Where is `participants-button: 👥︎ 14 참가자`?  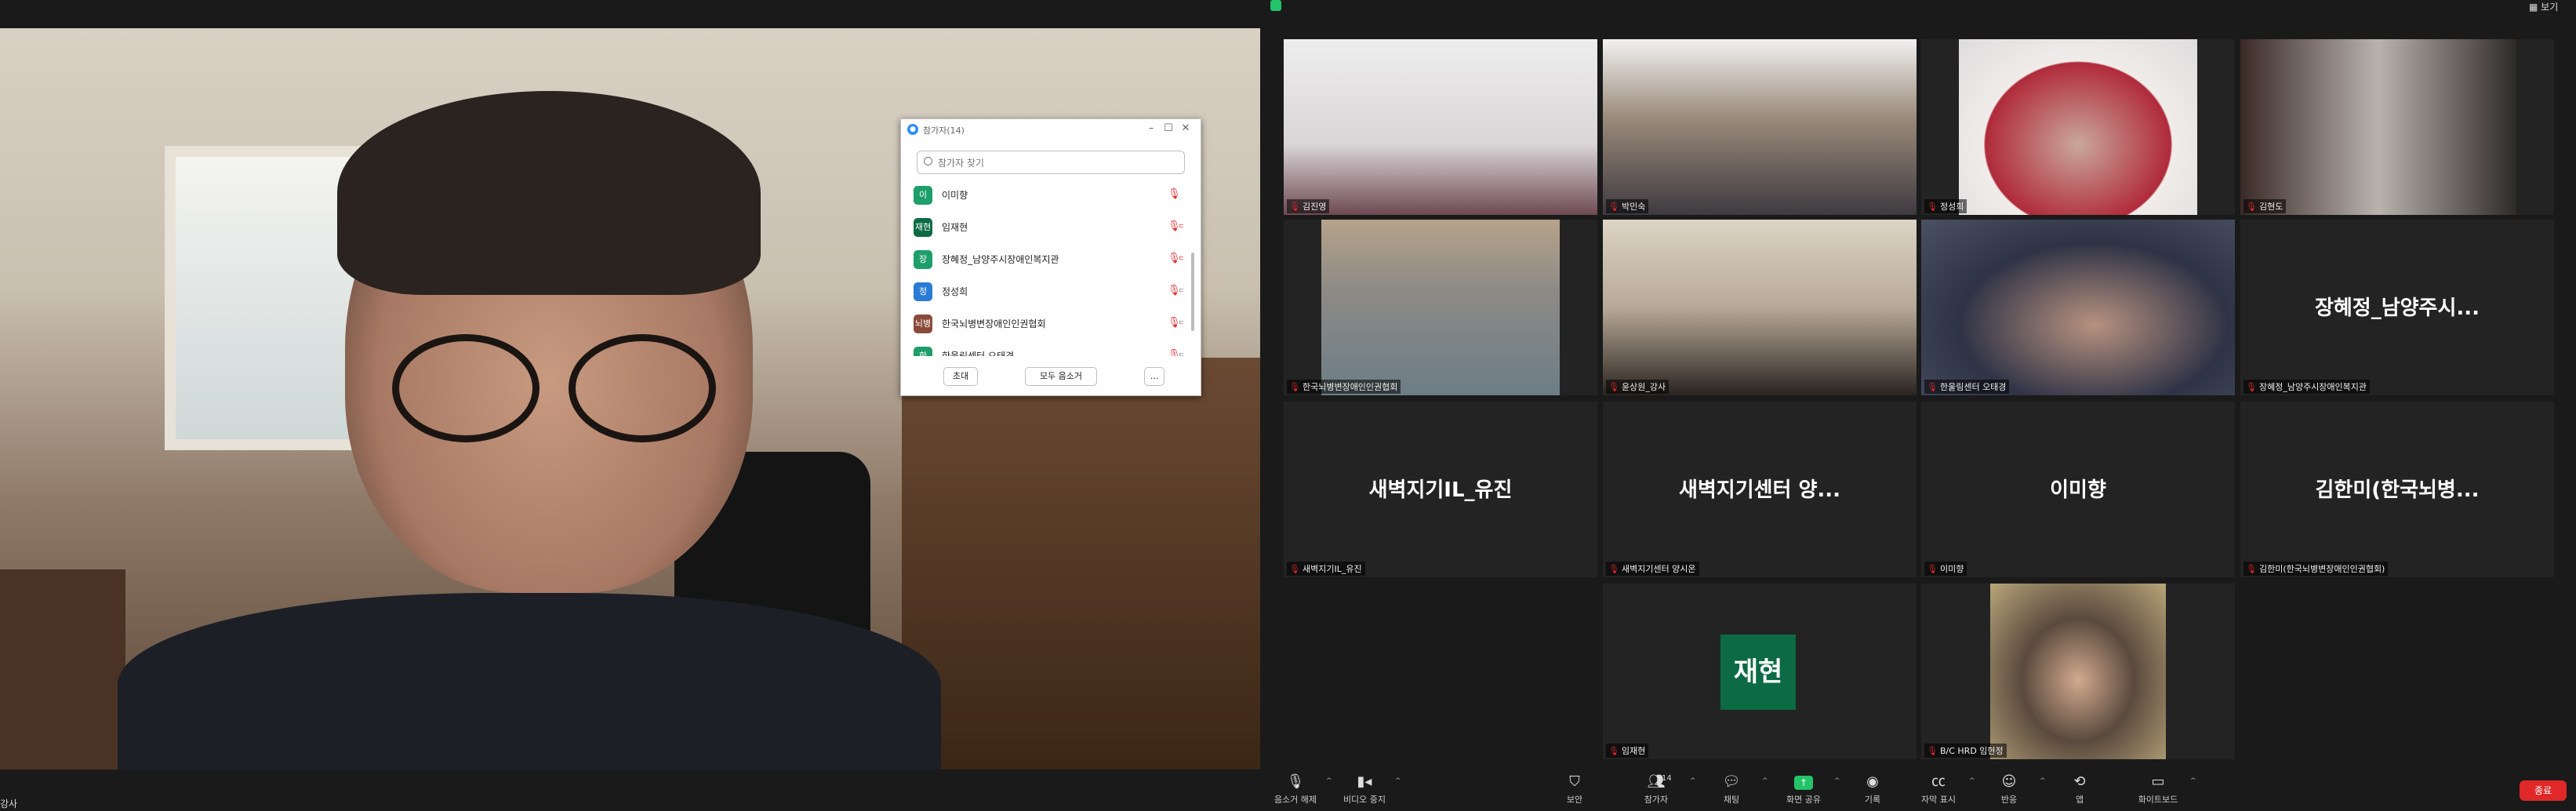 participants-button: 👥︎ 14 참가자 is located at coordinates (1656, 790).